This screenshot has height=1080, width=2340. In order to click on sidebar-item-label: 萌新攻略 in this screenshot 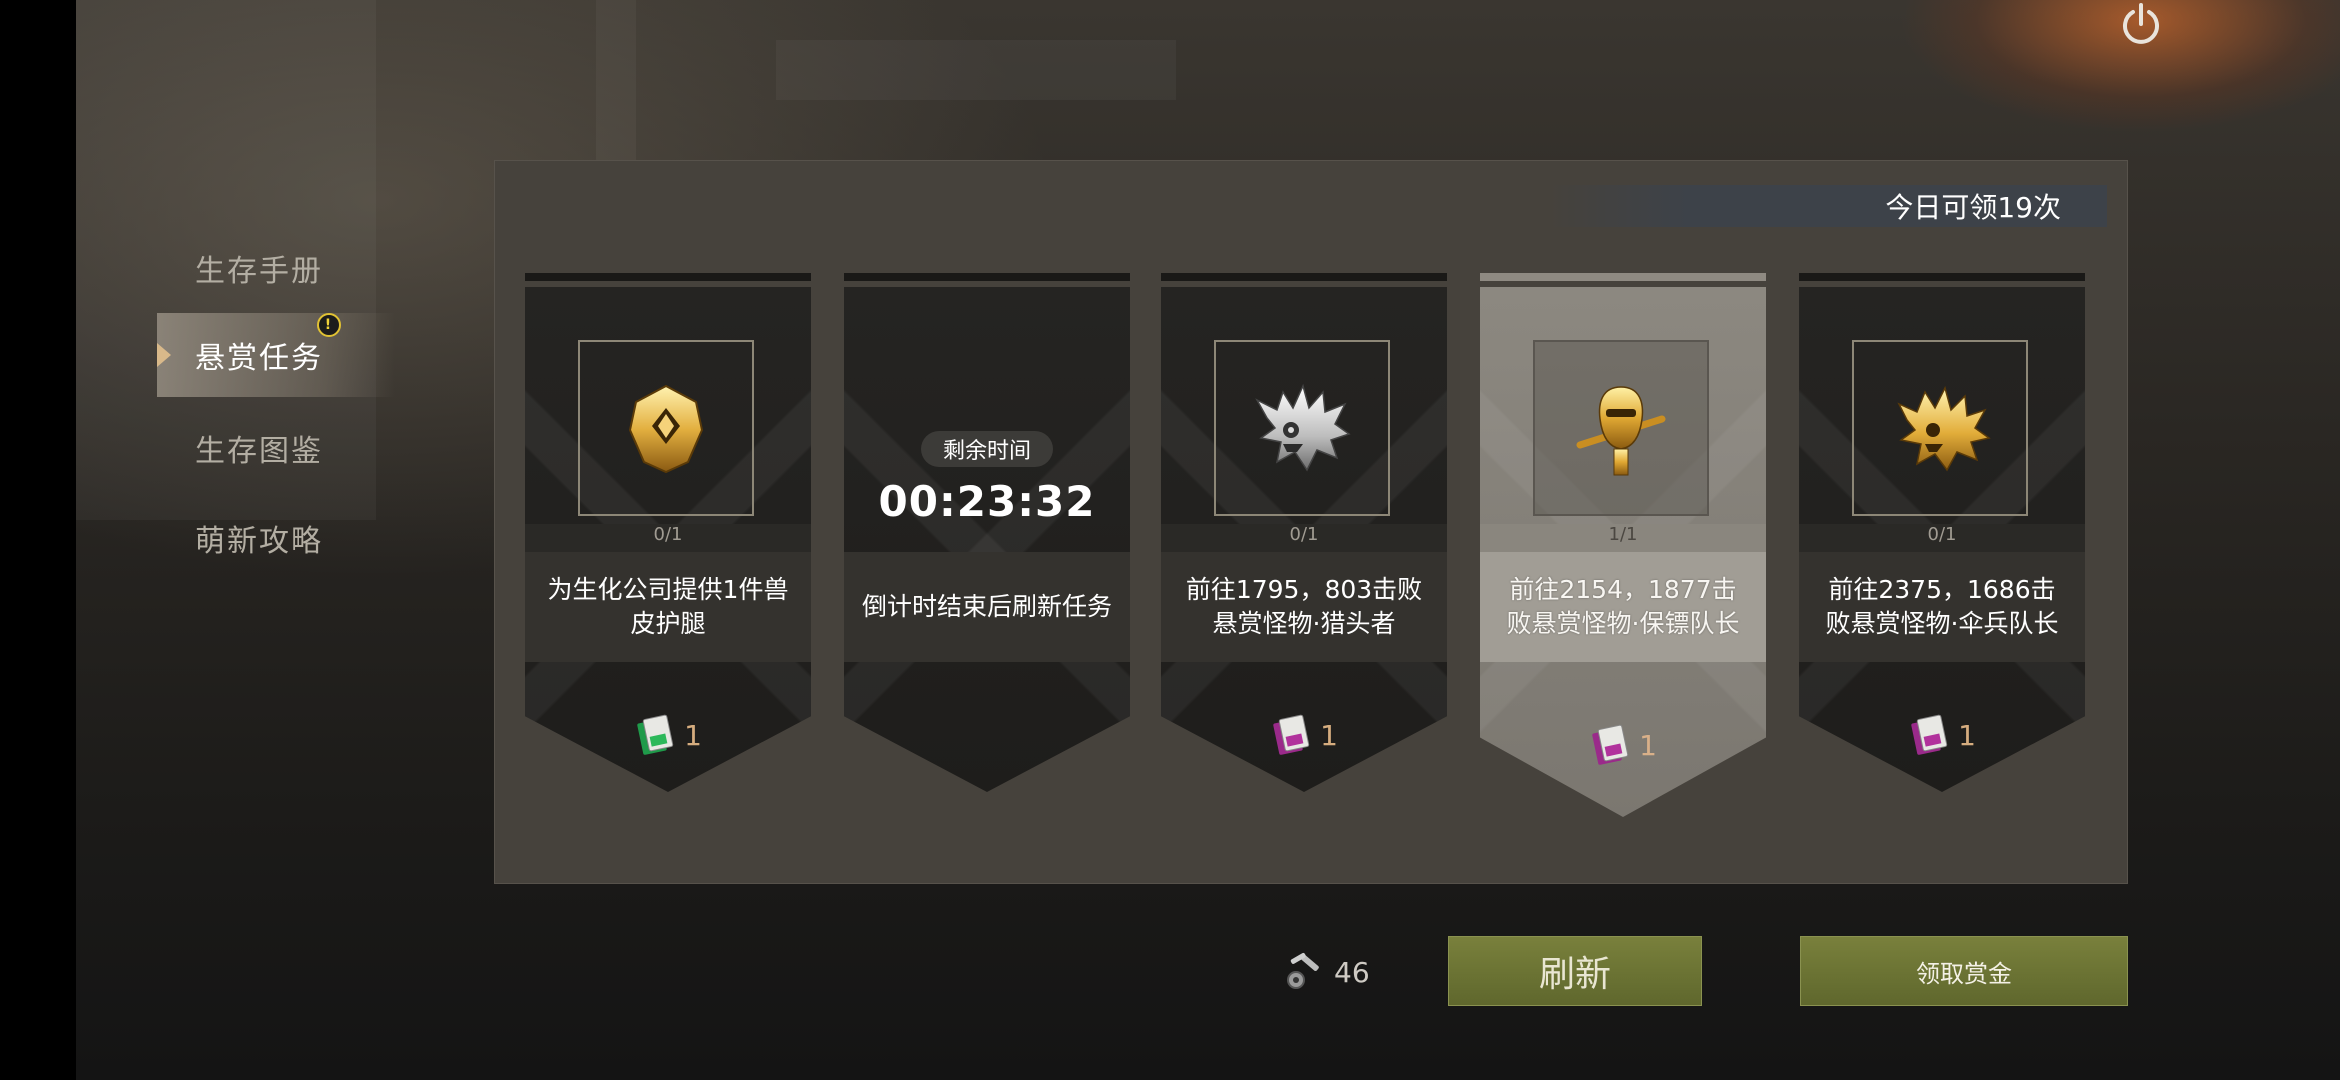, I will do `click(259, 541)`.